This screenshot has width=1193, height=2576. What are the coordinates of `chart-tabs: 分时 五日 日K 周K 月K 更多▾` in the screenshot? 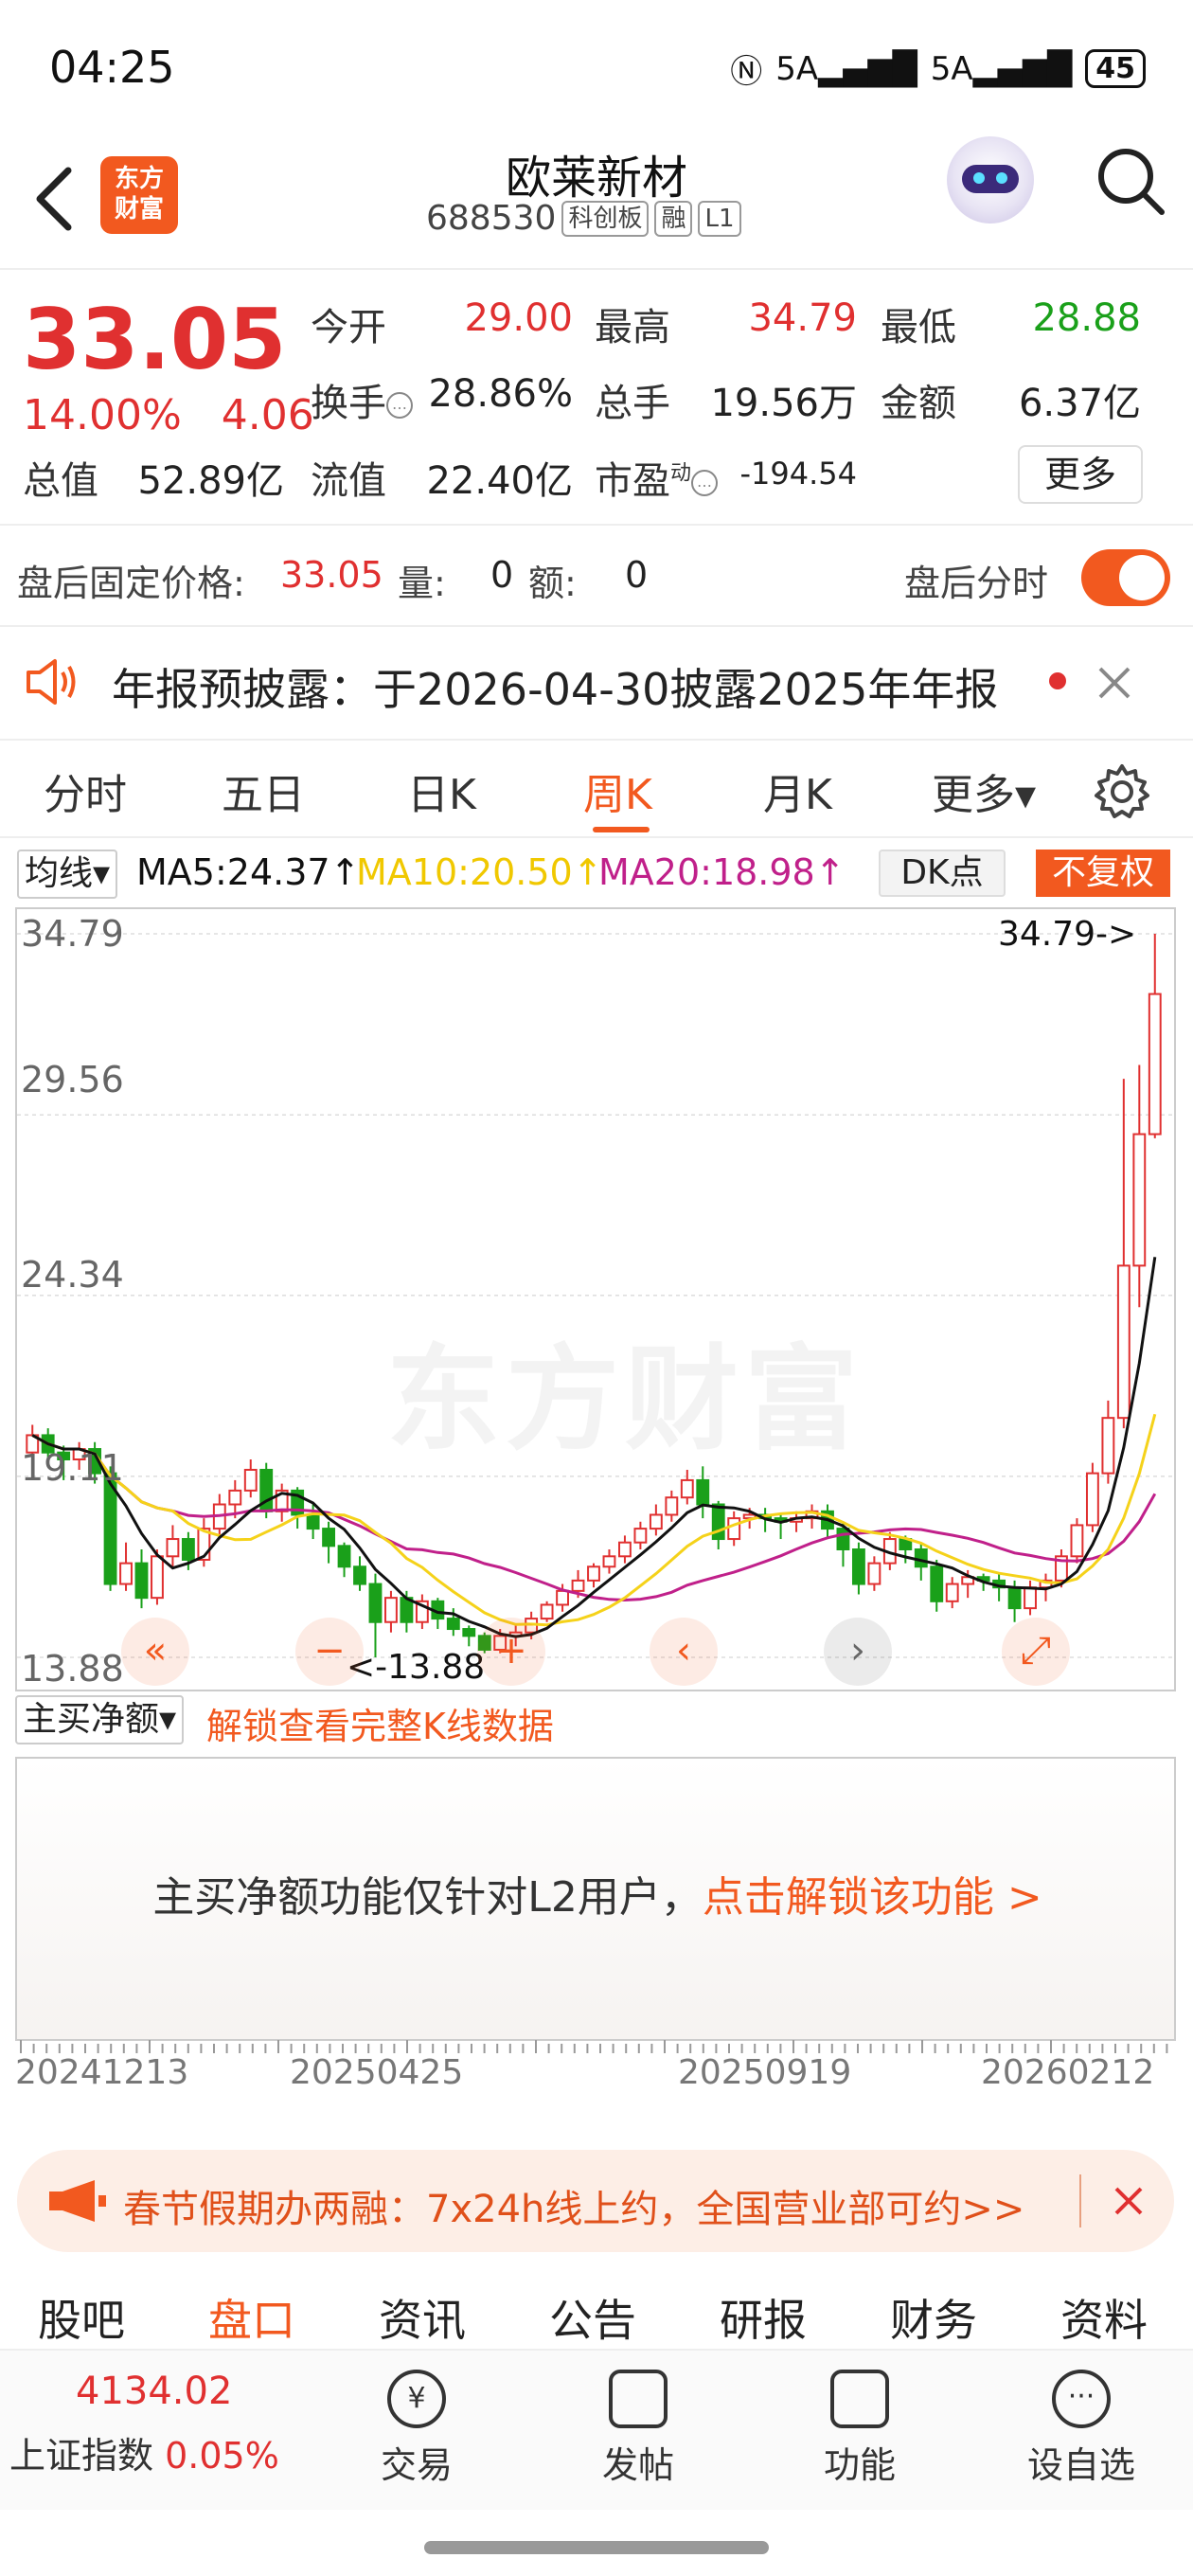 It's located at (596, 790).